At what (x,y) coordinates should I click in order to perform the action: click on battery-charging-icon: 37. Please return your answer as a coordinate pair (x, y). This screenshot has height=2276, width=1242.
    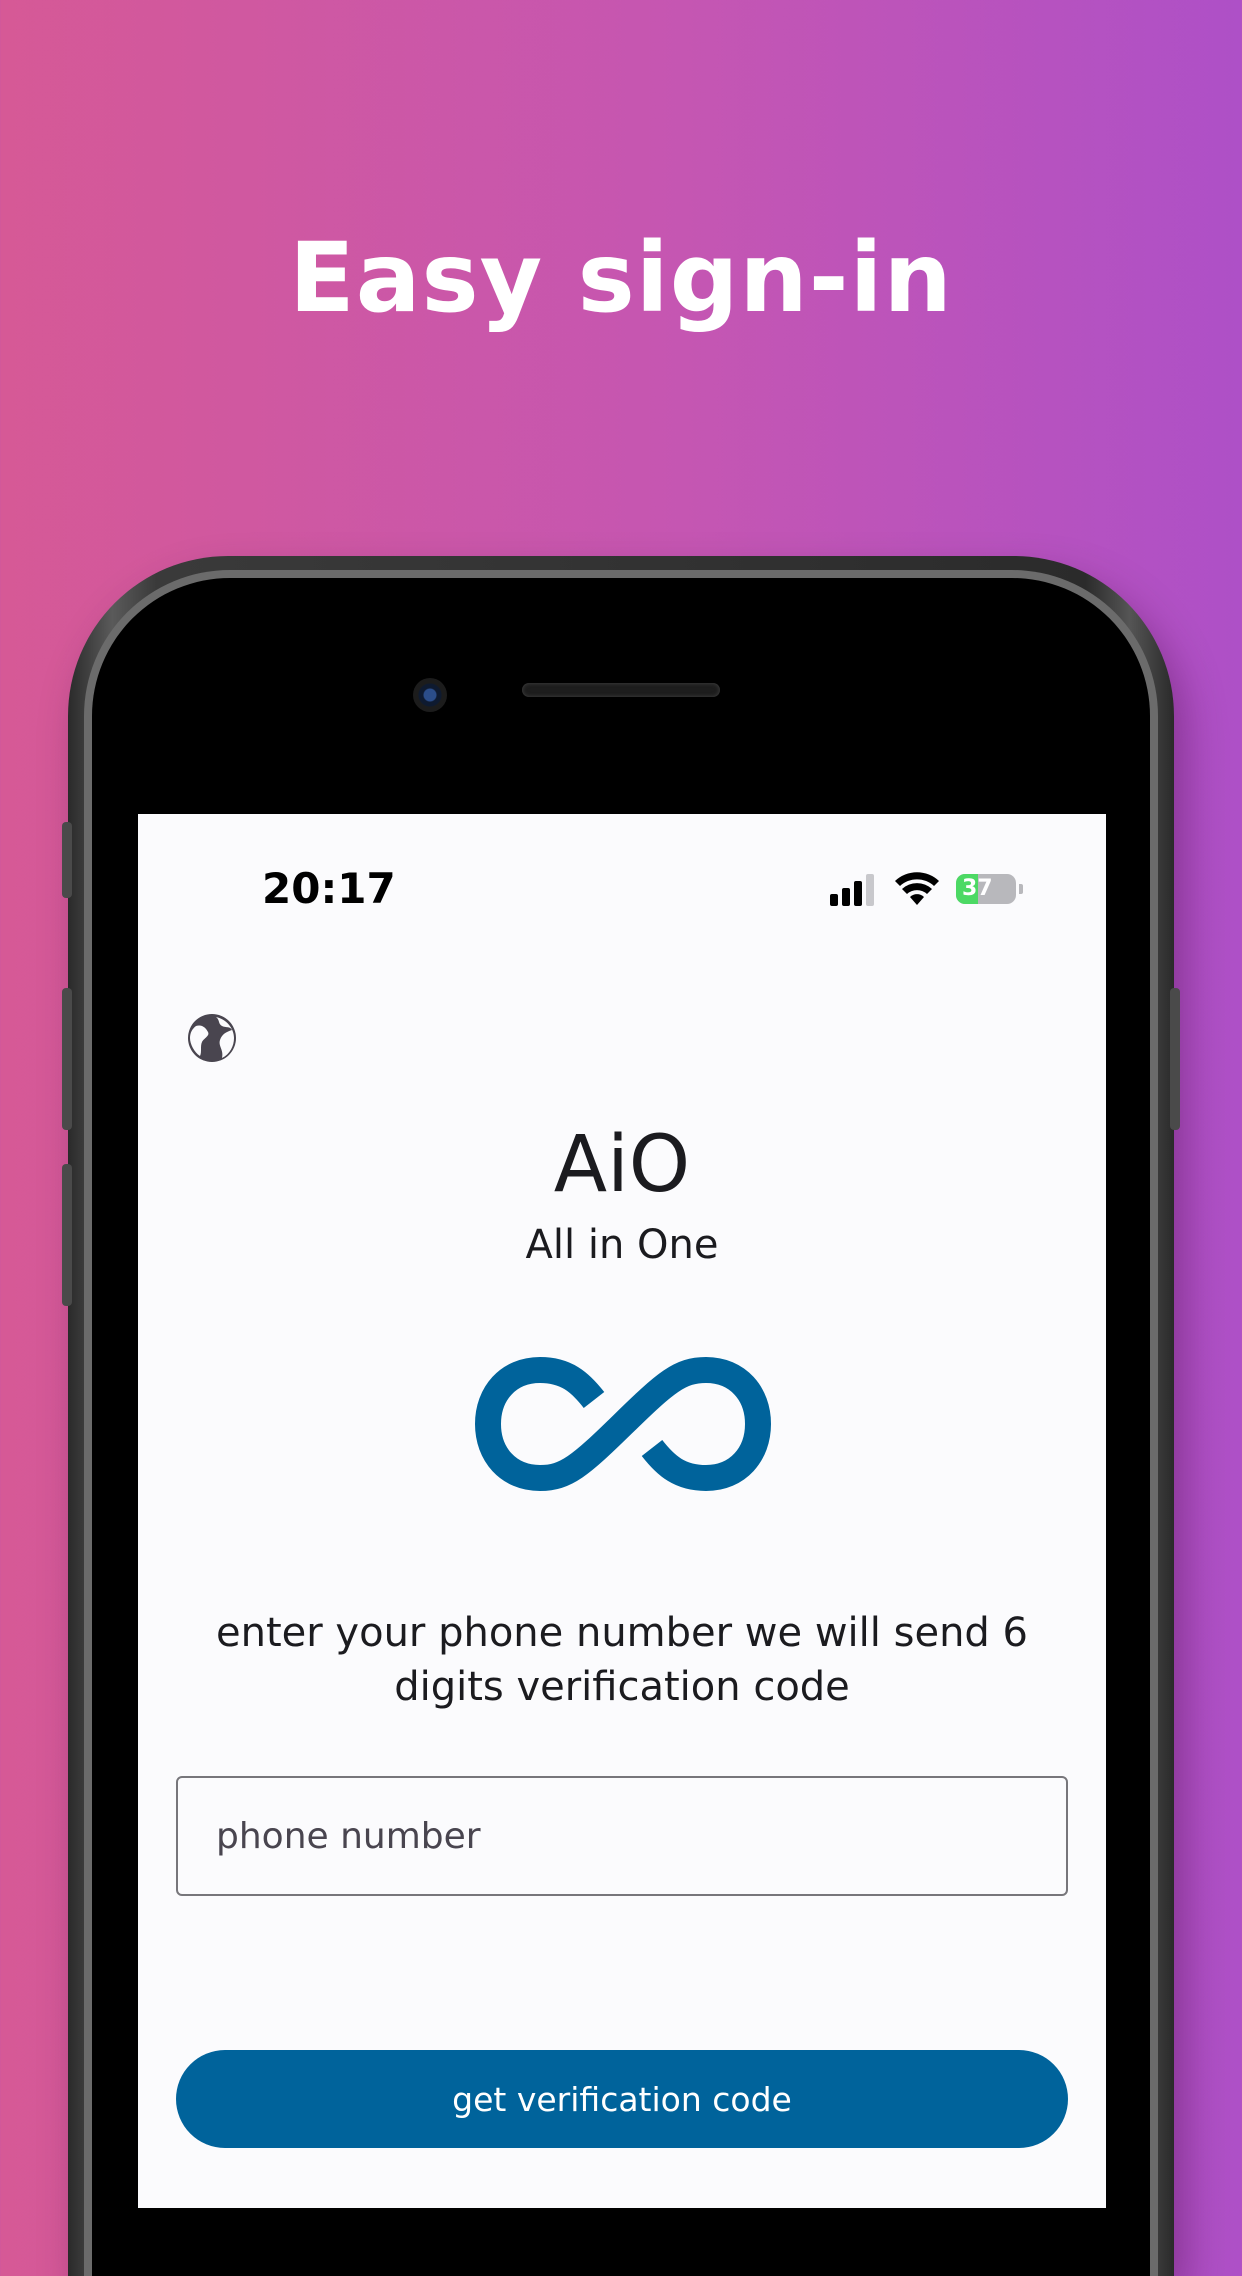
    Looking at the image, I should click on (986, 889).